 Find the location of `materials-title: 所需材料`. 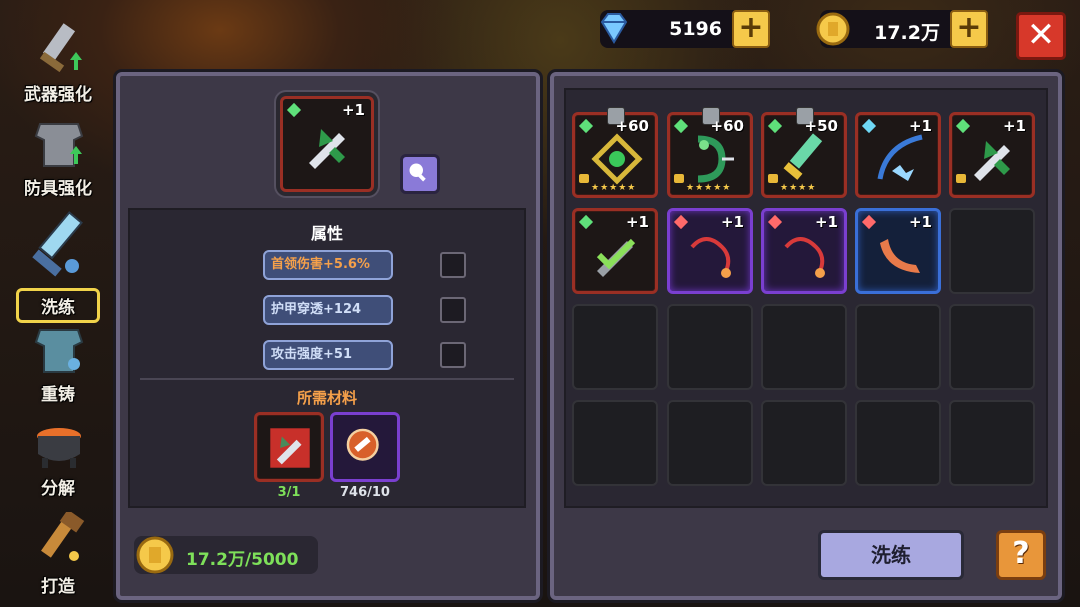

materials-title: 所需材料 is located at coordinates (326, 398).